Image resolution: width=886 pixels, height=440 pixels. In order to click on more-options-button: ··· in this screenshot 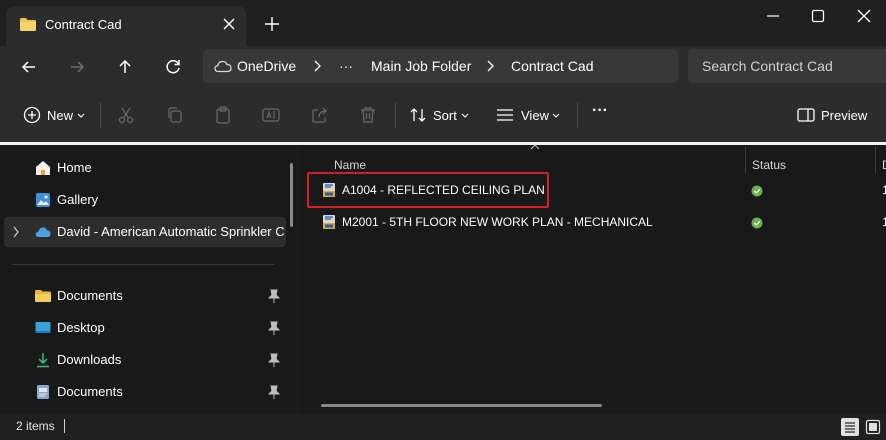, I will do `click(602, 115)`.